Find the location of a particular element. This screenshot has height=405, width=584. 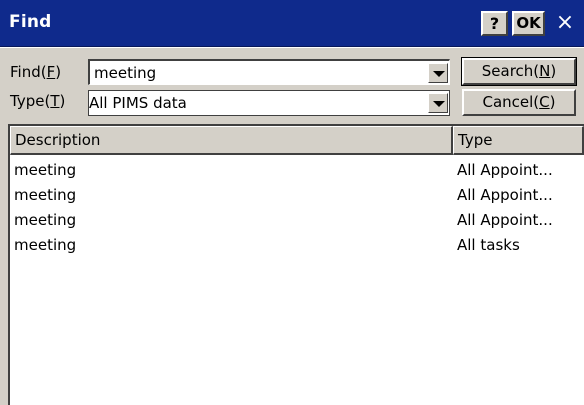

find-input: meeting is located at coordinates (125, 73).